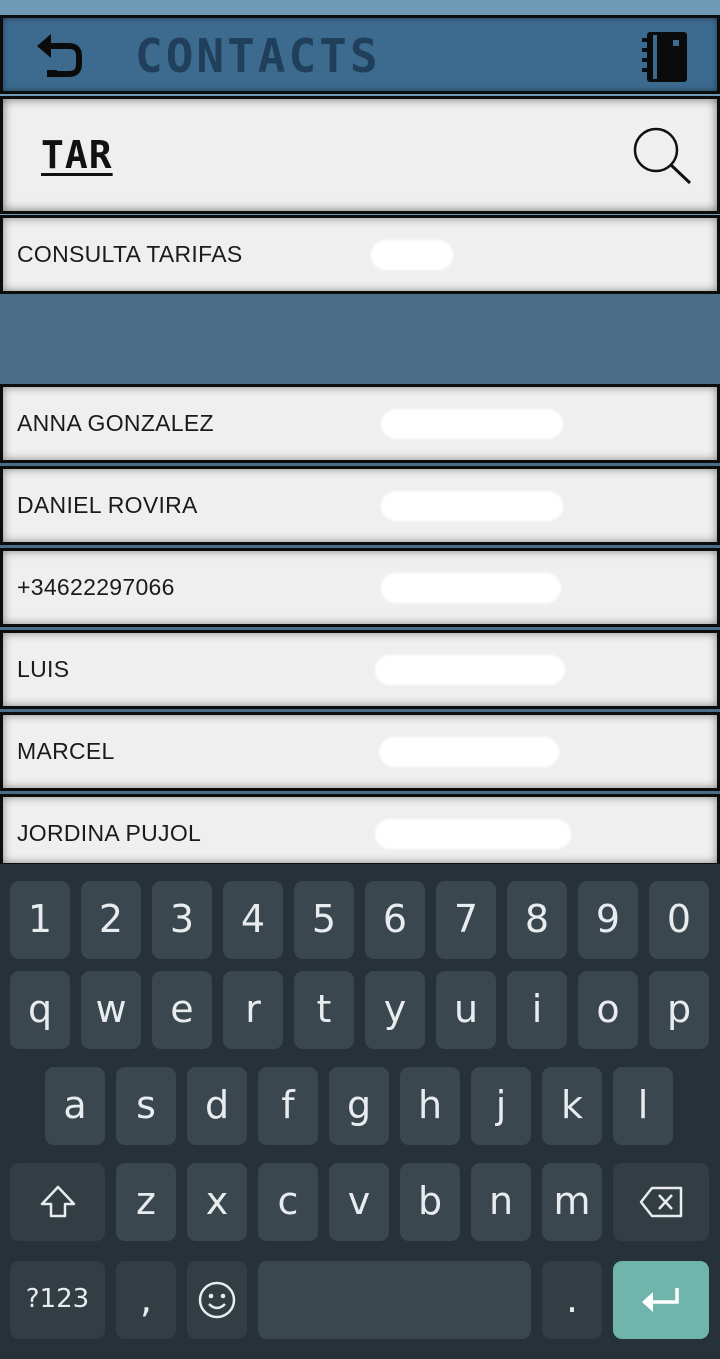 The image size is (720, 1359). I want to click on key-2: 2, so click(111, 920).